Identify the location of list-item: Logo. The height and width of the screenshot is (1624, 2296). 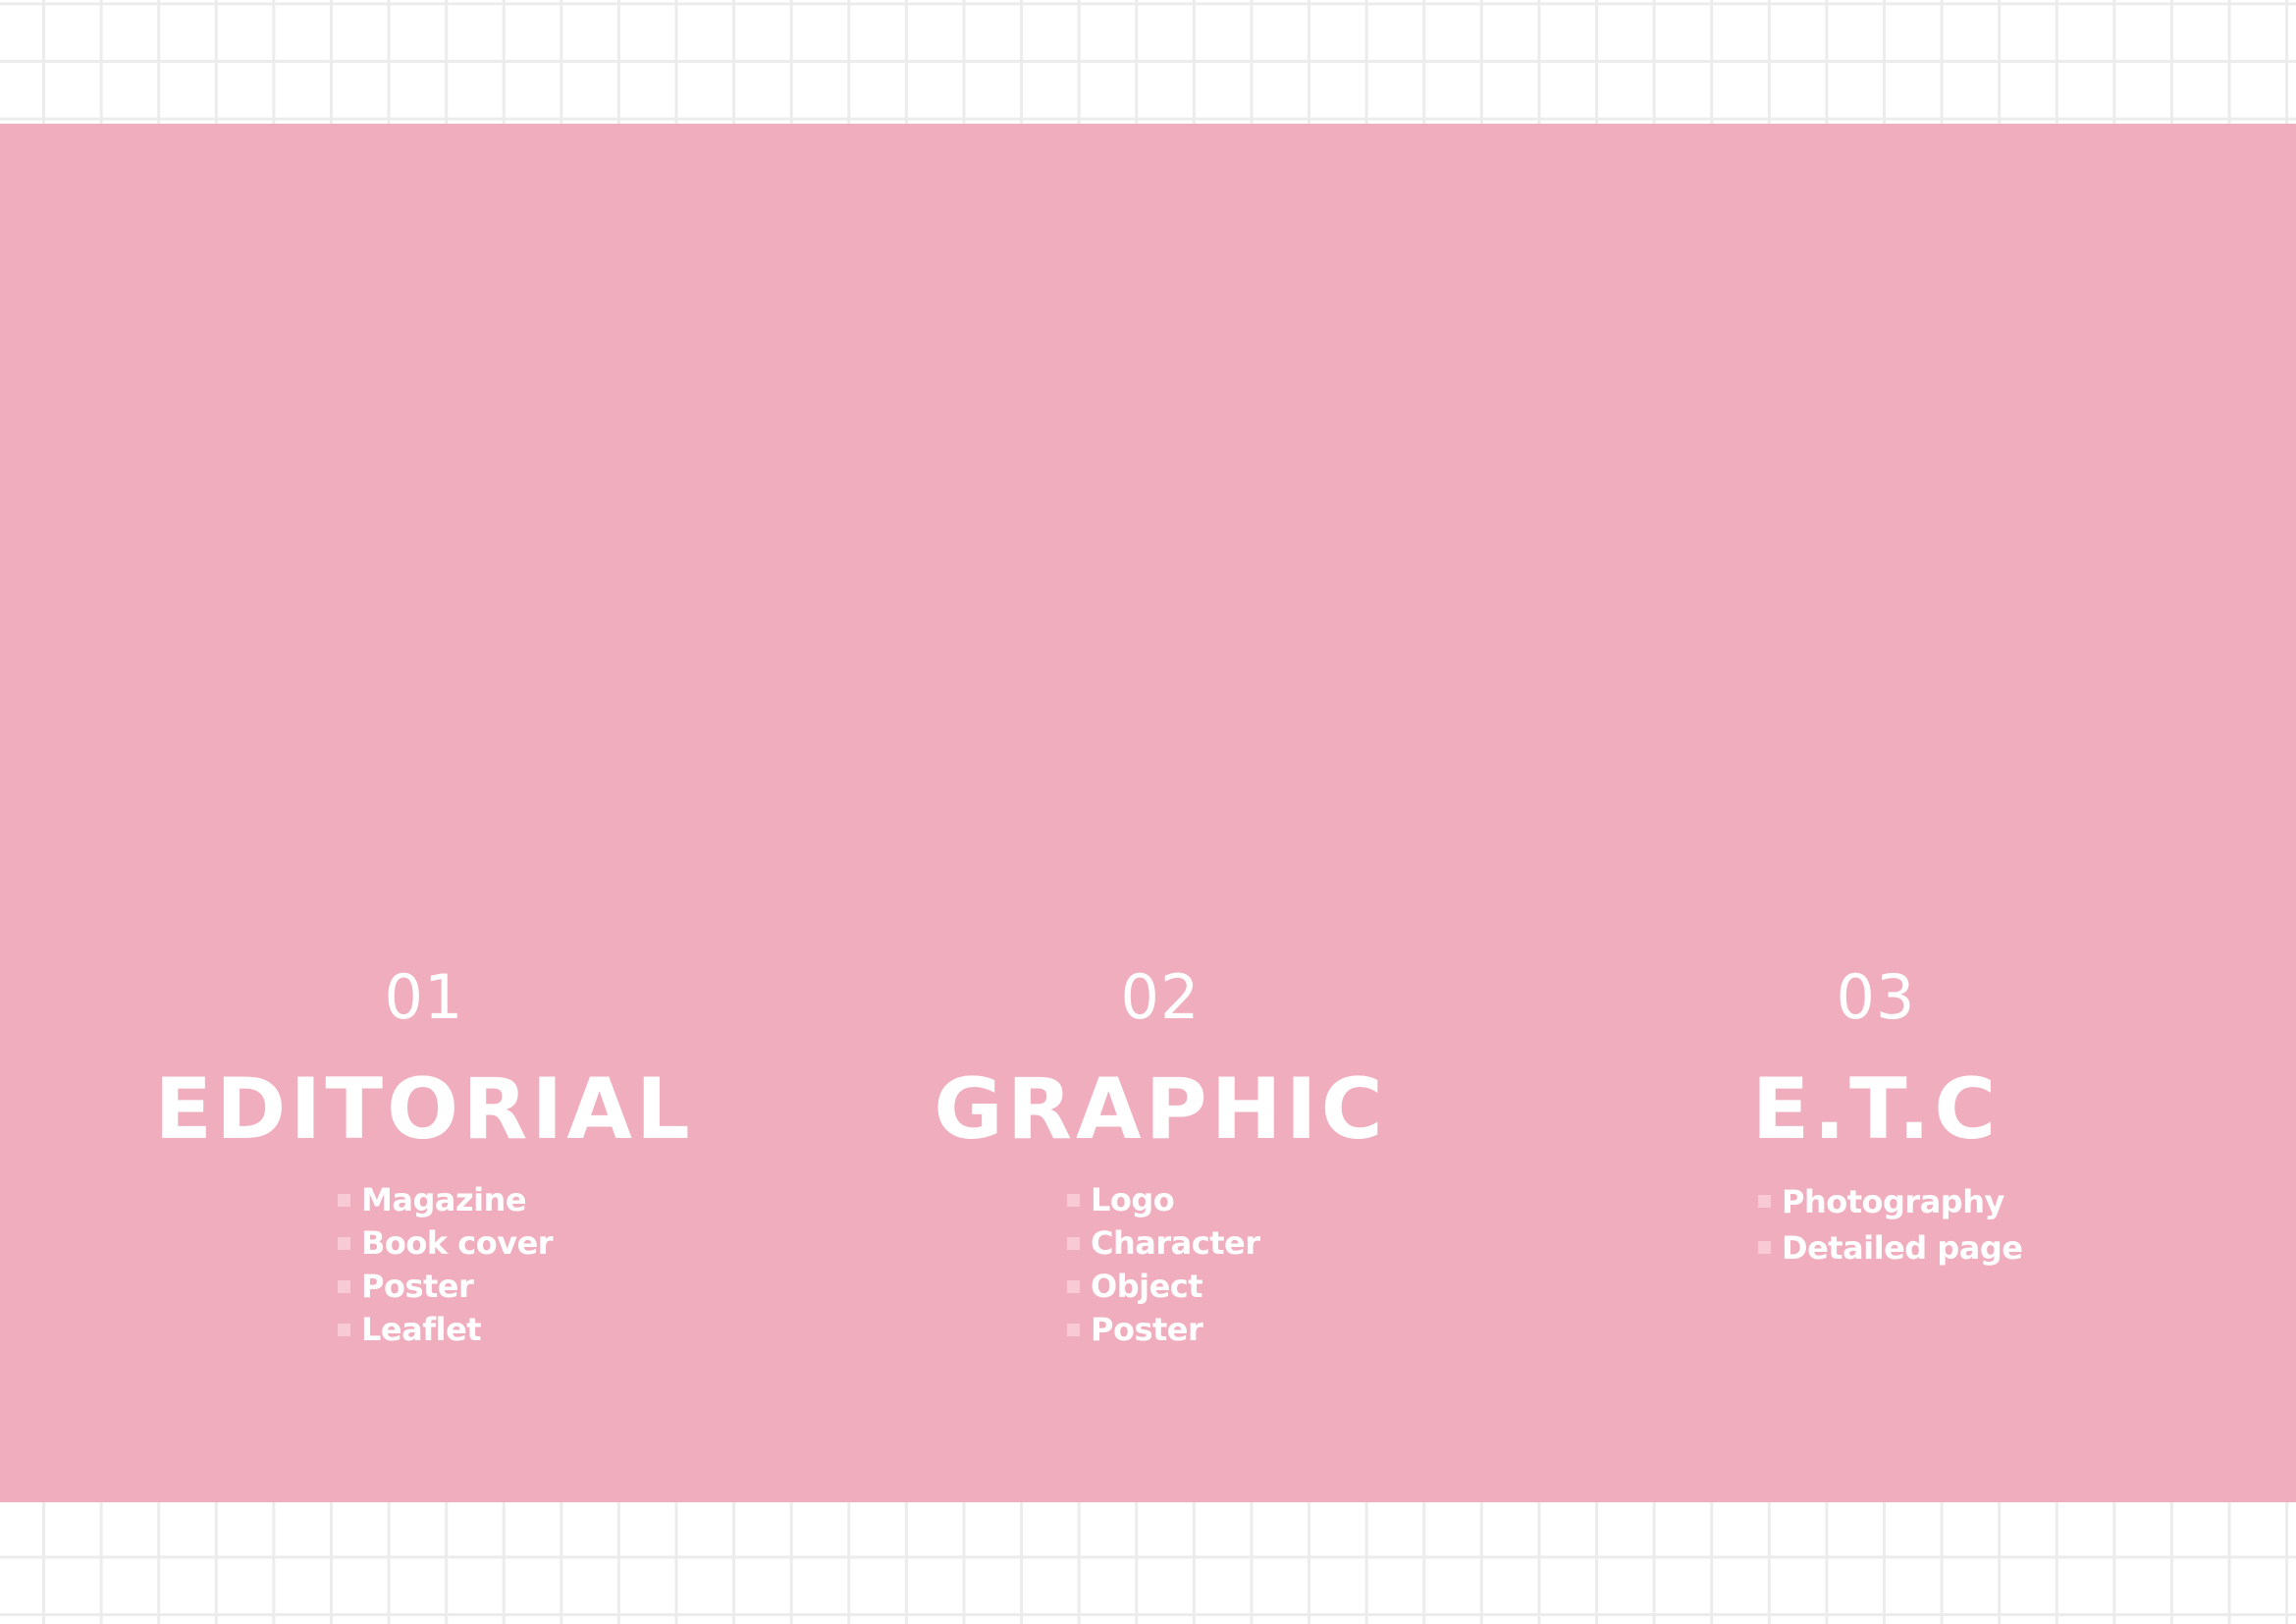
(1163, 1199).